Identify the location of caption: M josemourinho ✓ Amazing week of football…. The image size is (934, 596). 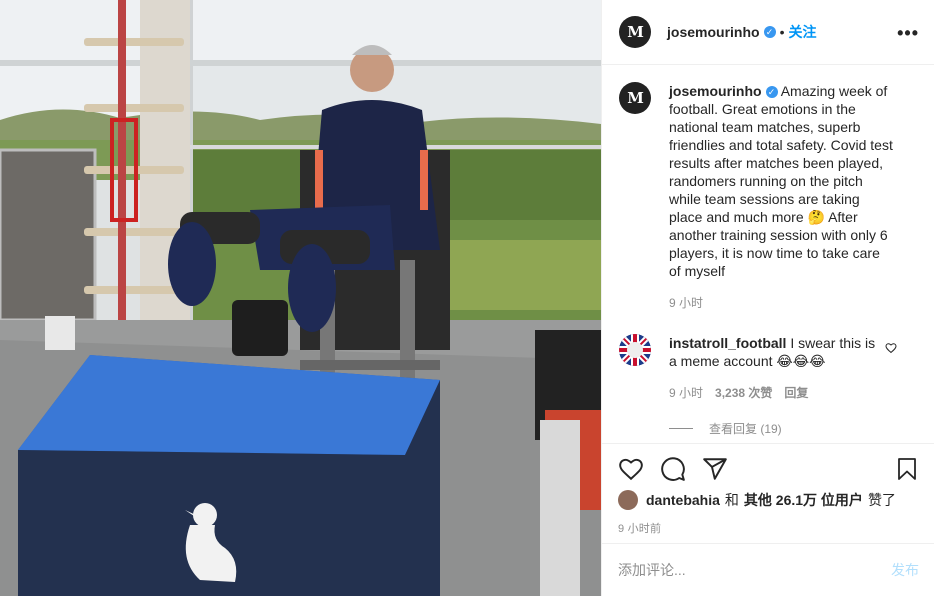
(769, 197).